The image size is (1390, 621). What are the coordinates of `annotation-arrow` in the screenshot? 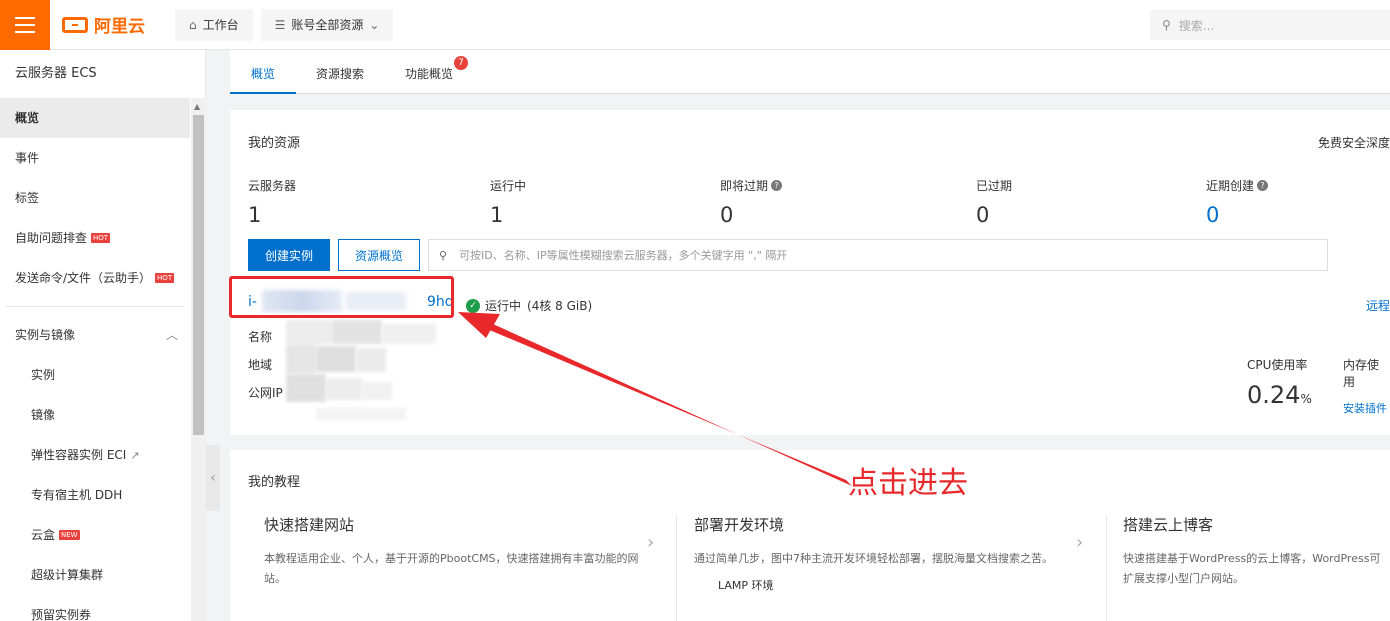 It's located at (655, 399).